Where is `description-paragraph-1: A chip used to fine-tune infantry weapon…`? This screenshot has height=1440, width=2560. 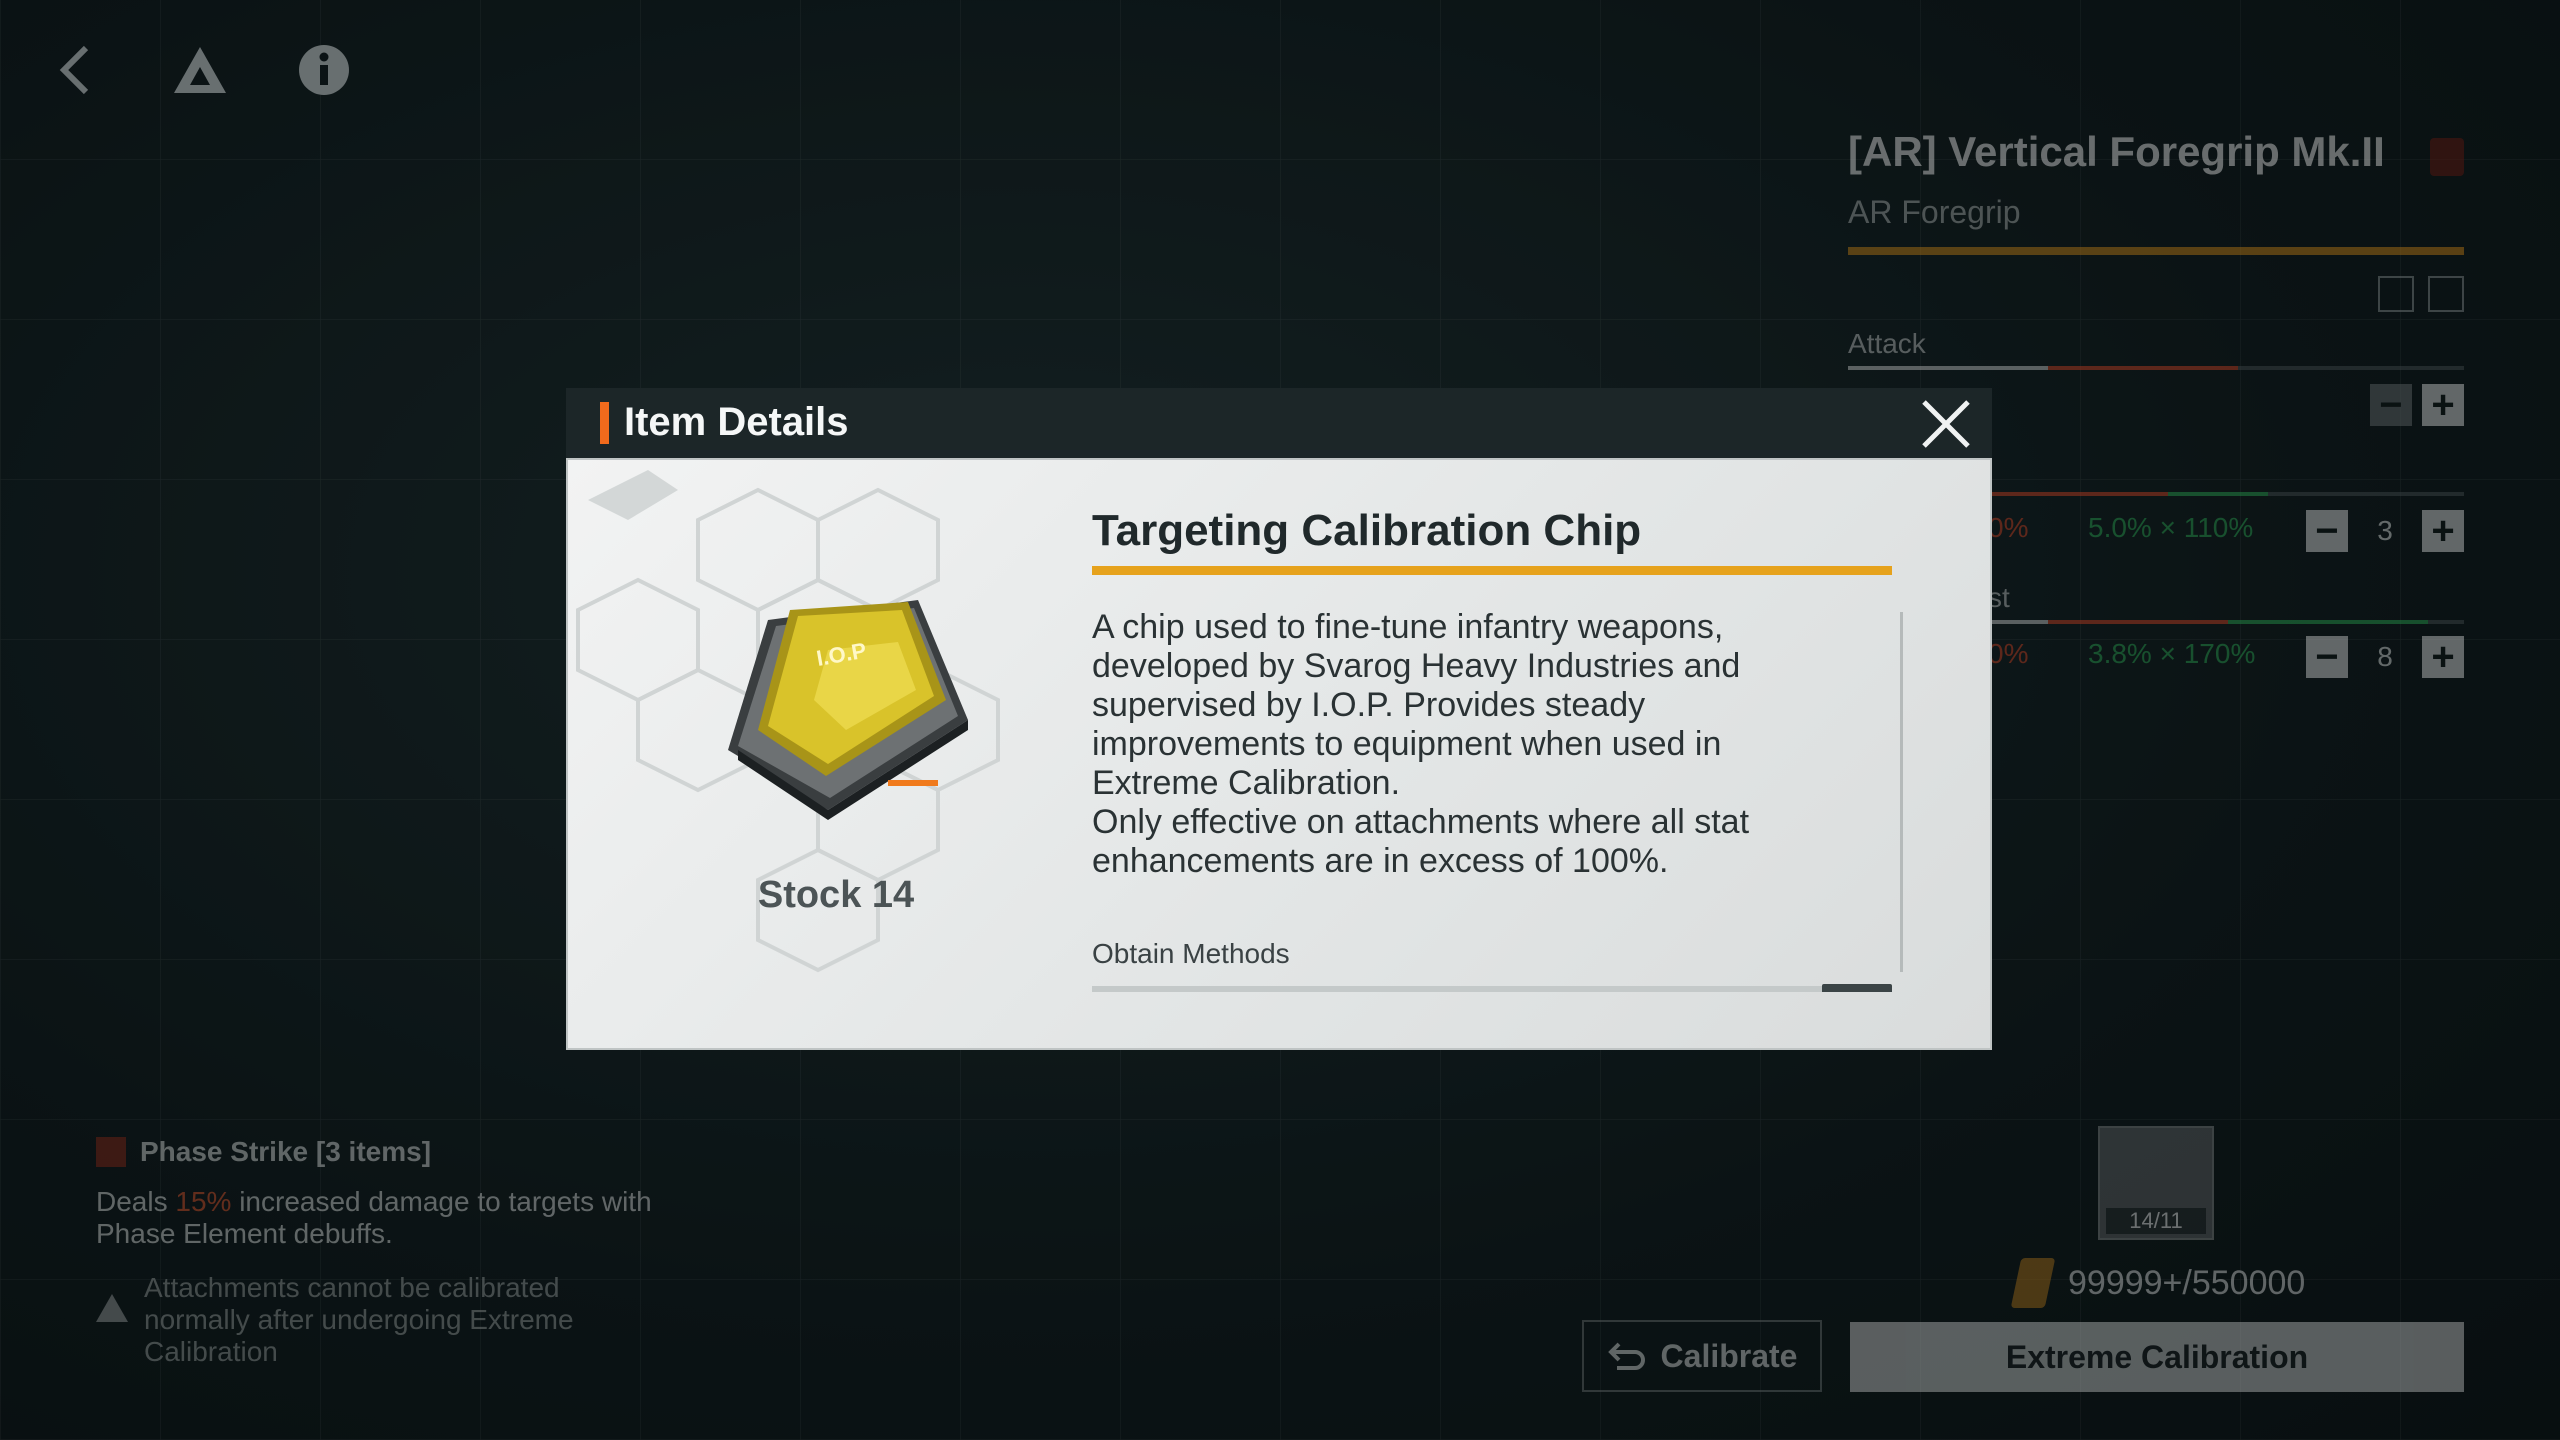
description-paragraph-1: A chip used to fine-tune infantry weapon… is located at coordinates (1416, 705).